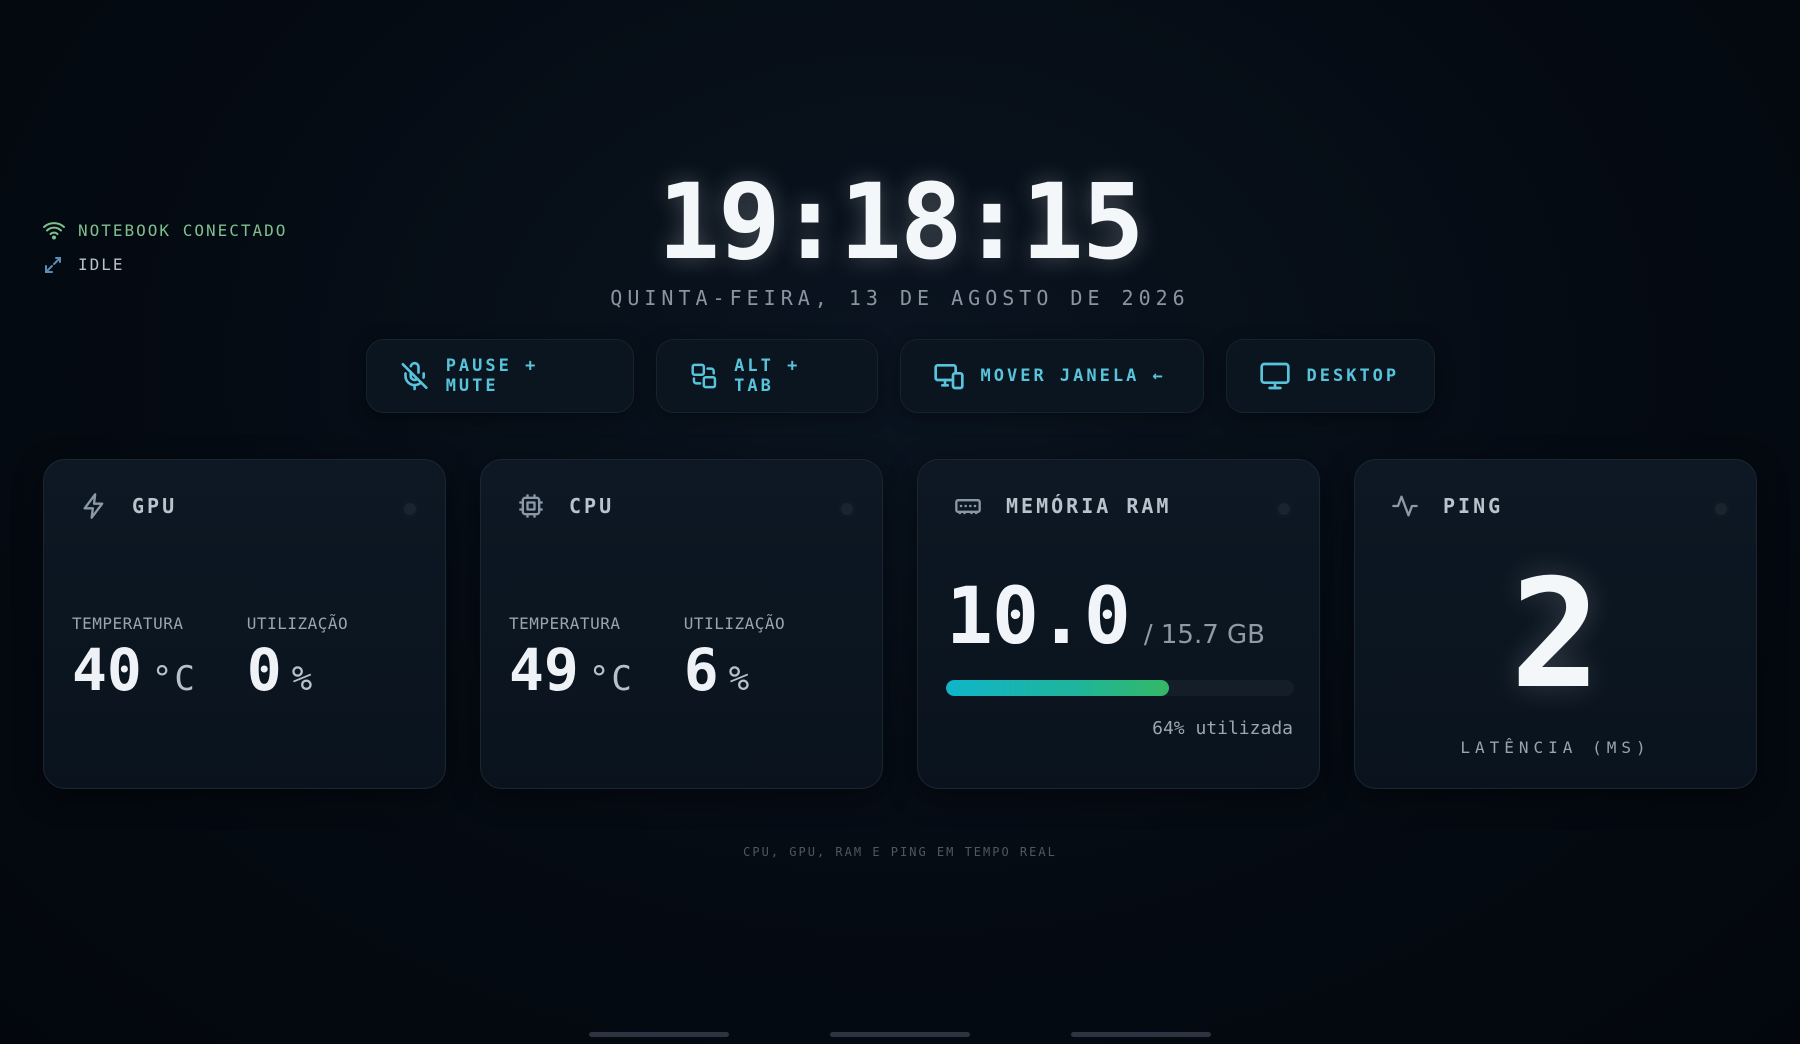 The image size is (1800, 1044). I want to click on cpu-status-dot, so click(847, 509).